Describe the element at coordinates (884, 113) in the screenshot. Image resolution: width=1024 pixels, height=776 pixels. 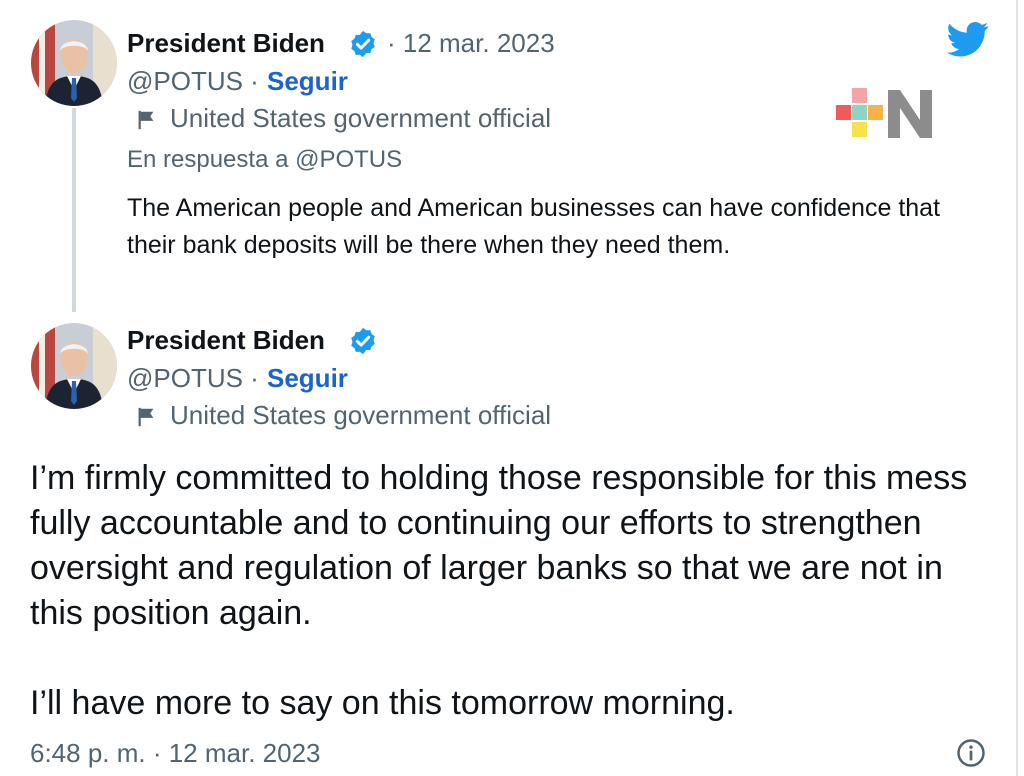
I see `plus-n-logo` at that location.